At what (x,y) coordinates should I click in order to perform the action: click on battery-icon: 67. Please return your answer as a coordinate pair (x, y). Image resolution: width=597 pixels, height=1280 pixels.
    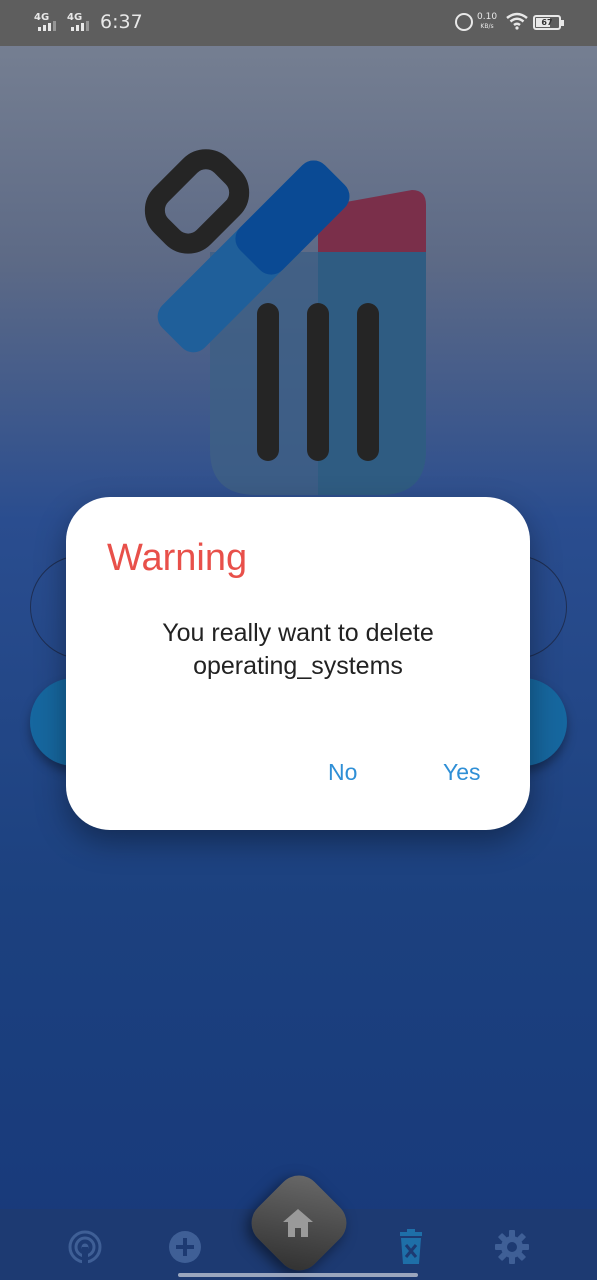
    Looking at the image, I should click on (548, 22).